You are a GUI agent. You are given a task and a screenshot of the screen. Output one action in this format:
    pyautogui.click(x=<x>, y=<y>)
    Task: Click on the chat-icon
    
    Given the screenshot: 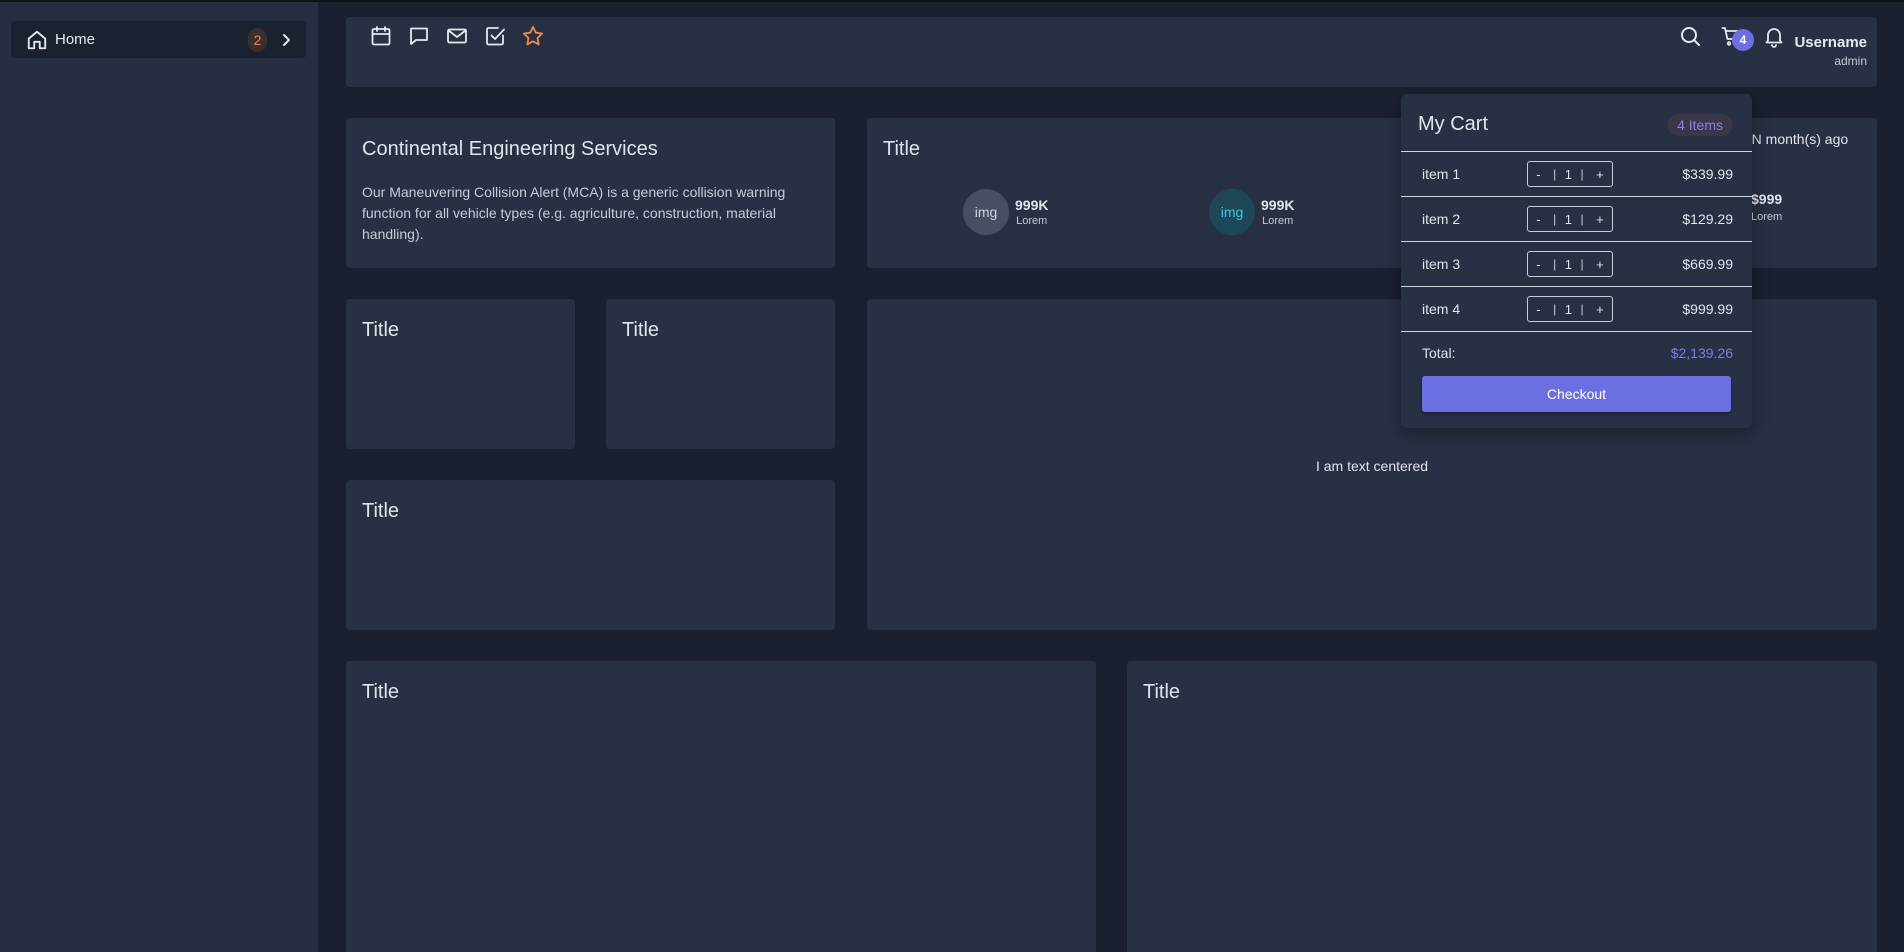 What is the action you would take?
    pyautogui.click(x=419, y=36)
    